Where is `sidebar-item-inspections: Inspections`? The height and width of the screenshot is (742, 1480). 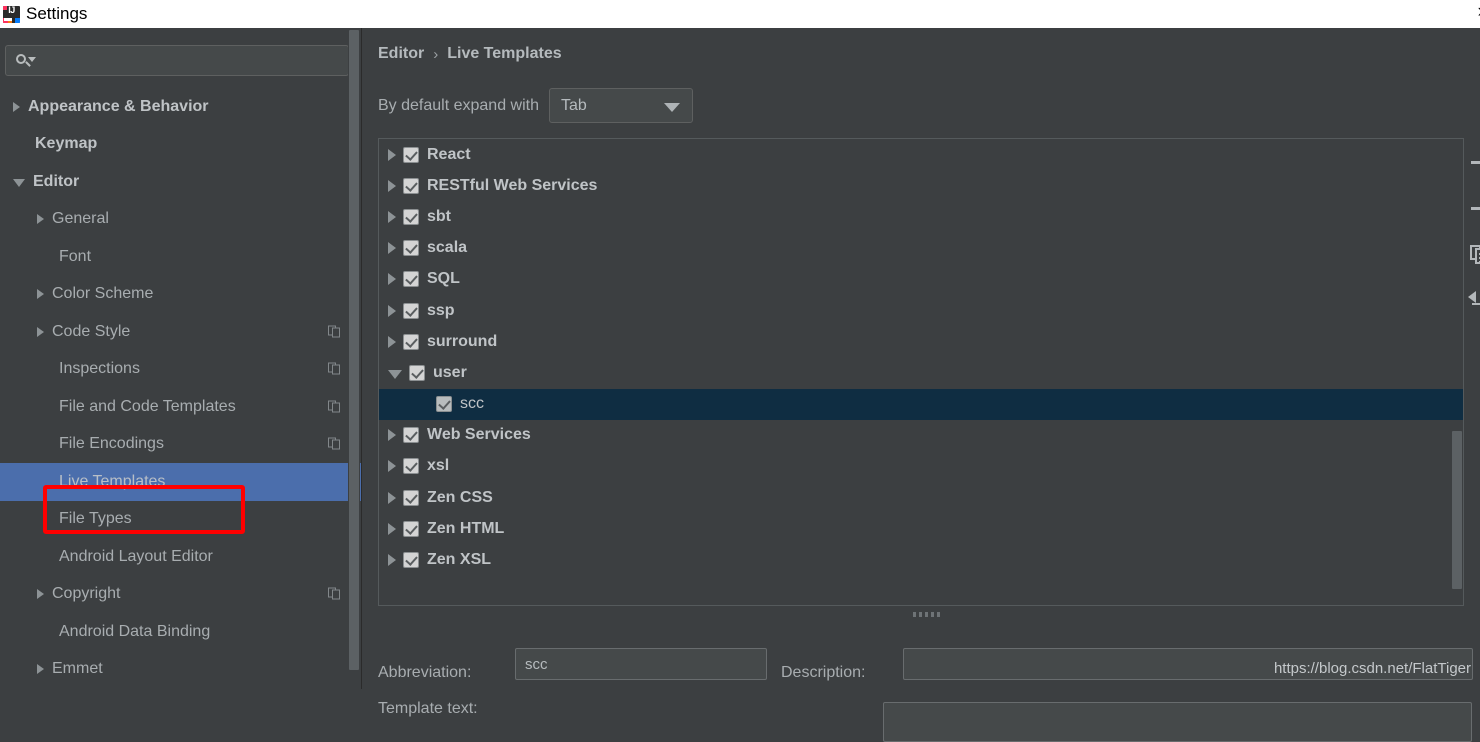
sidebar-item-inspections: Inspections is located at coordinates (181, 370).